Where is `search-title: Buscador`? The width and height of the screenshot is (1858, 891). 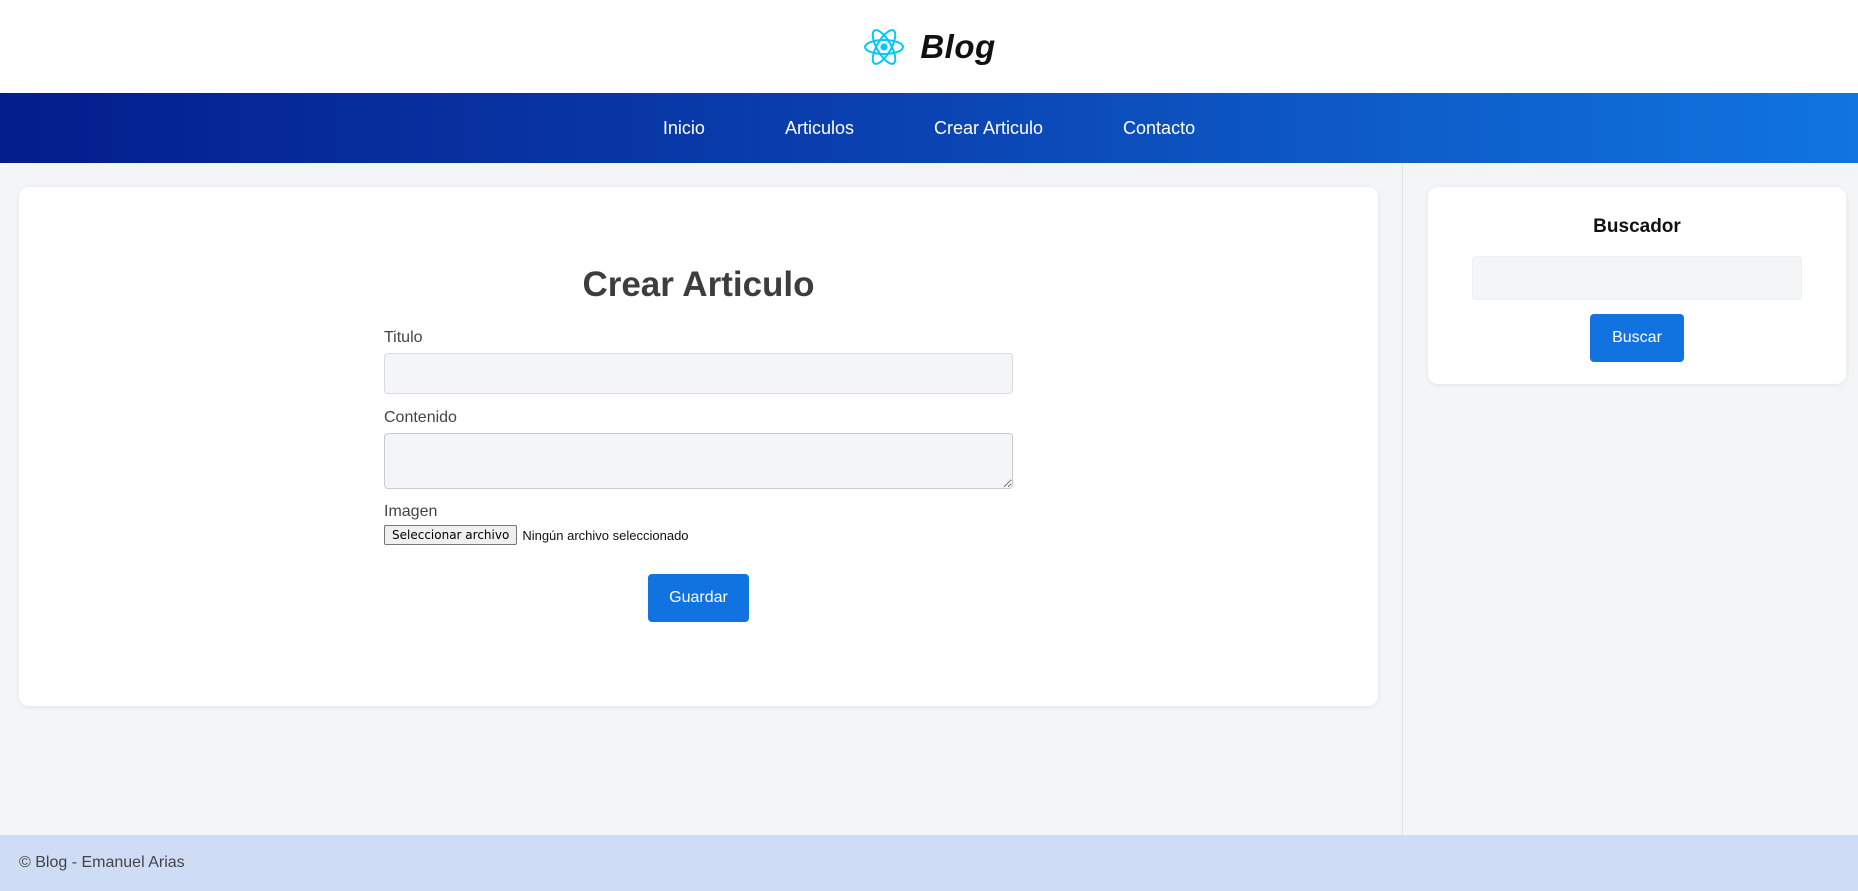
search-title: Buscador is located at coordinates (1637, 226).